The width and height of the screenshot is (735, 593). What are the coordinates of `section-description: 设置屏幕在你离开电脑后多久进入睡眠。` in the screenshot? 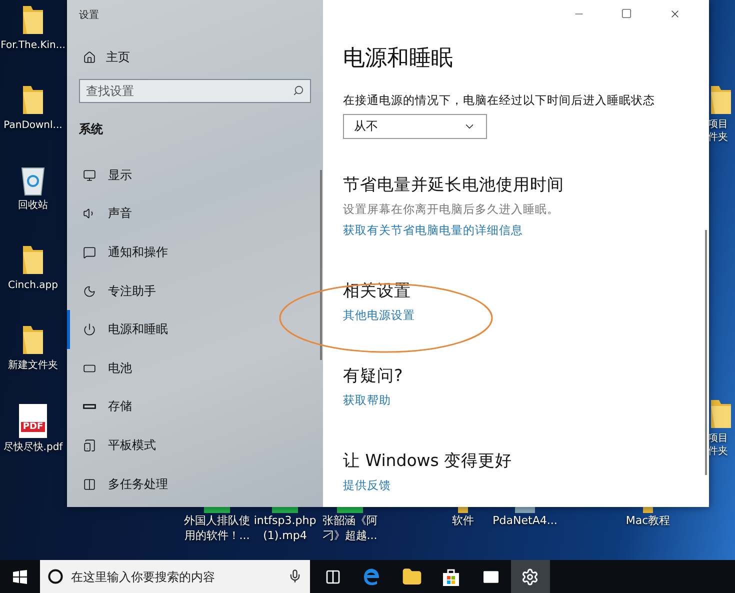 It's located at (451, 209).